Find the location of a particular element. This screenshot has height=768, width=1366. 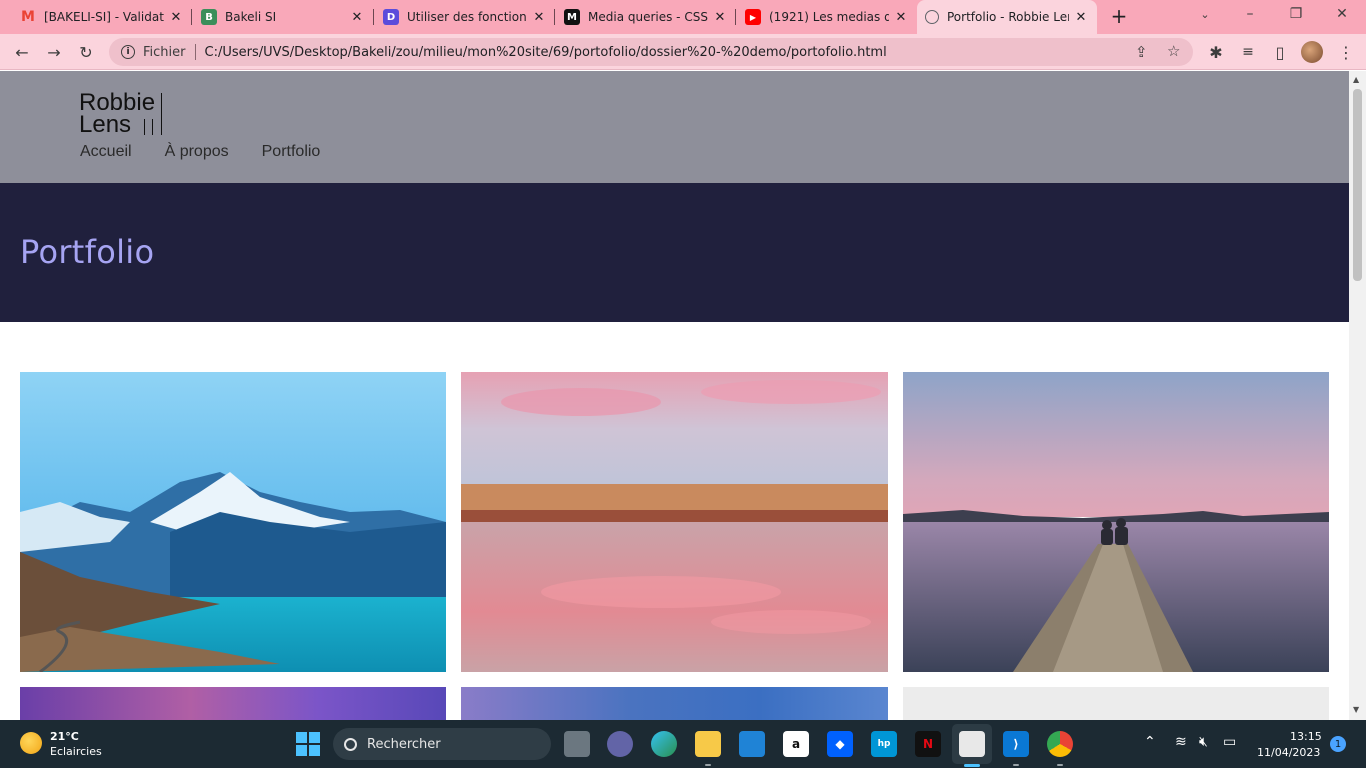

info-icon: i is located at coordinates (128, 52).